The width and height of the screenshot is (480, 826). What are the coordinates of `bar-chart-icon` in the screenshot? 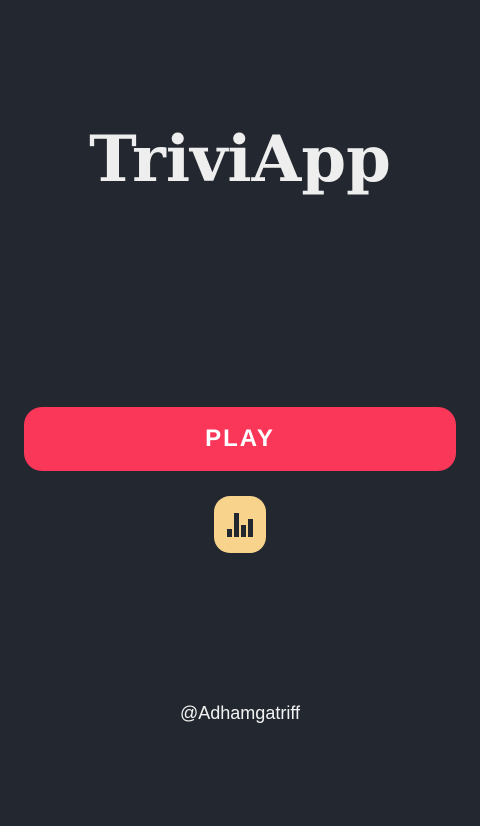 It's located at (240, 525).